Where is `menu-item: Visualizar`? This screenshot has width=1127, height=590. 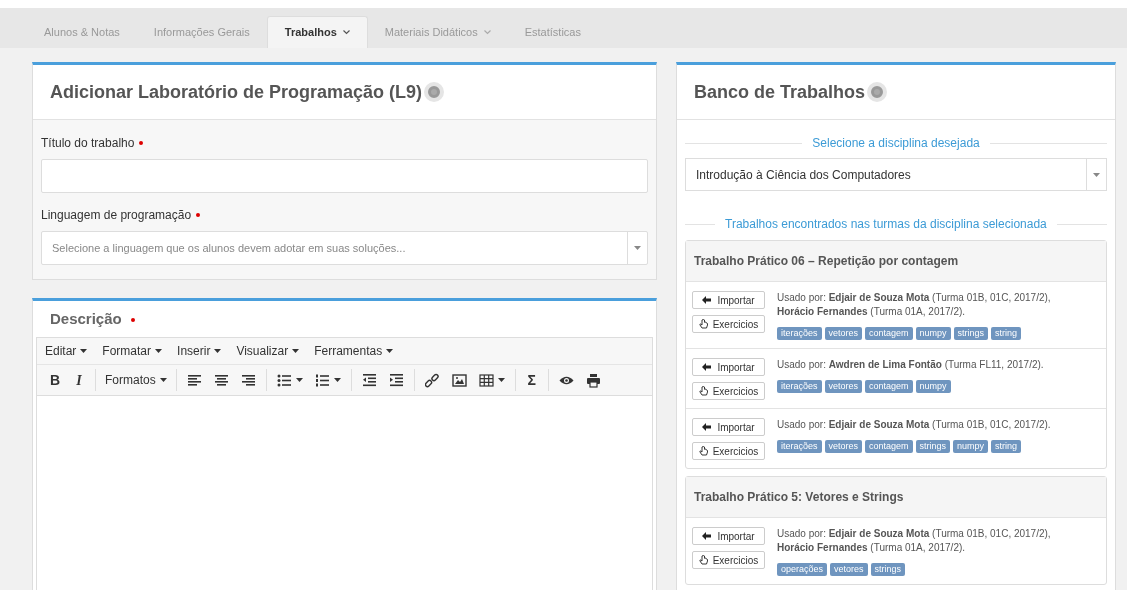
menu-item: Visualizar is located at coordinates (268, 351).